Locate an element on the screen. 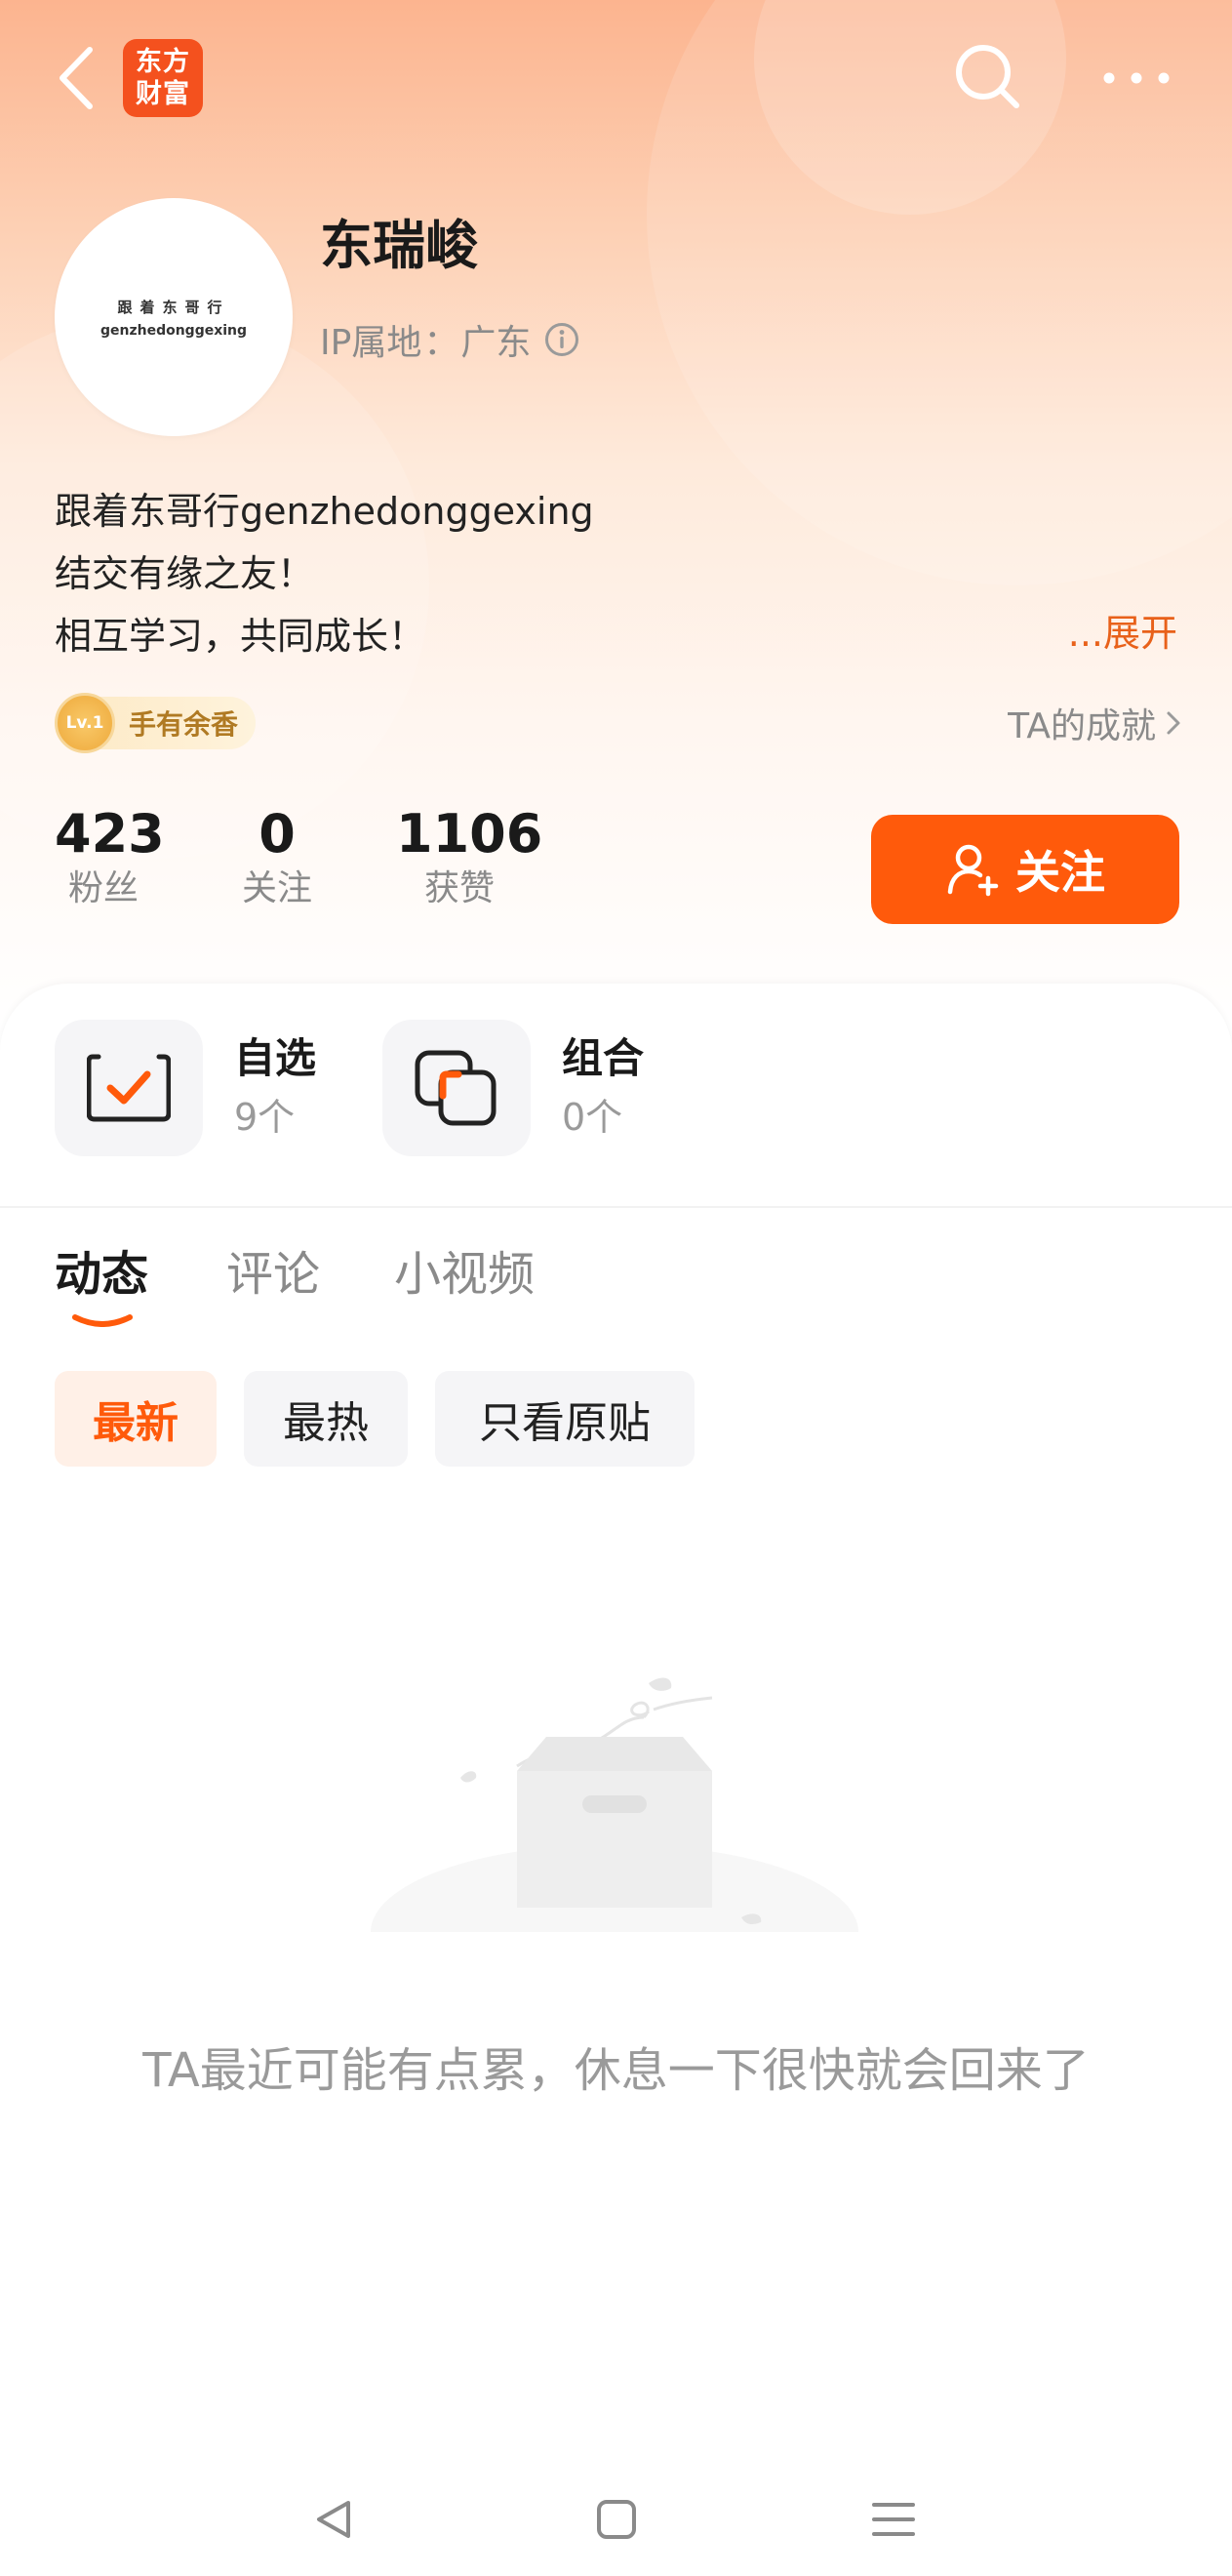  badge-title: 手有余香 is located at coordinates (184, 724).